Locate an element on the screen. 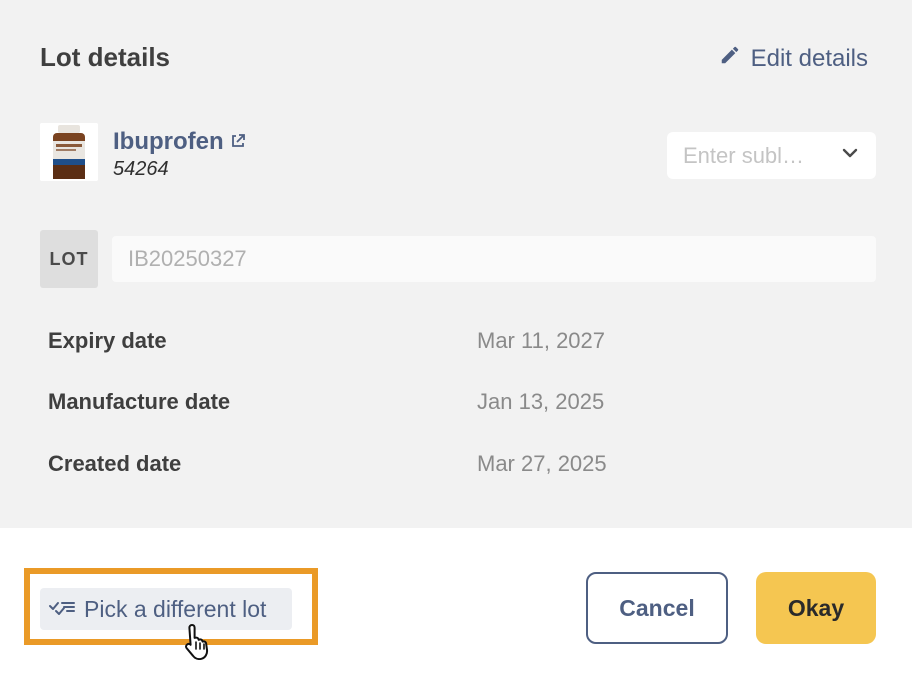  manufacture-date-value: Jan 13, 2025 is located at coordinates (541, 401).